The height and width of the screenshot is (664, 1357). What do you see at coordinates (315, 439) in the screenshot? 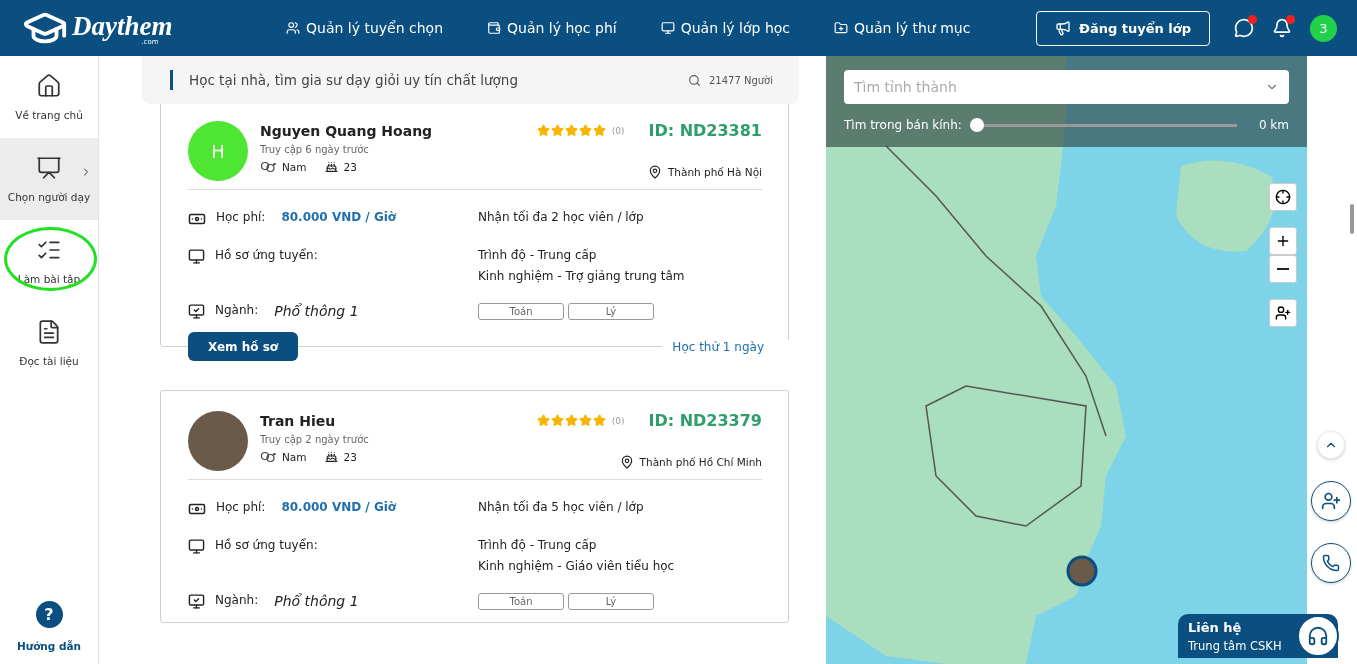
I see `last-seen: Truy cập 2 ngày trước` at bounding box center [315, 439].